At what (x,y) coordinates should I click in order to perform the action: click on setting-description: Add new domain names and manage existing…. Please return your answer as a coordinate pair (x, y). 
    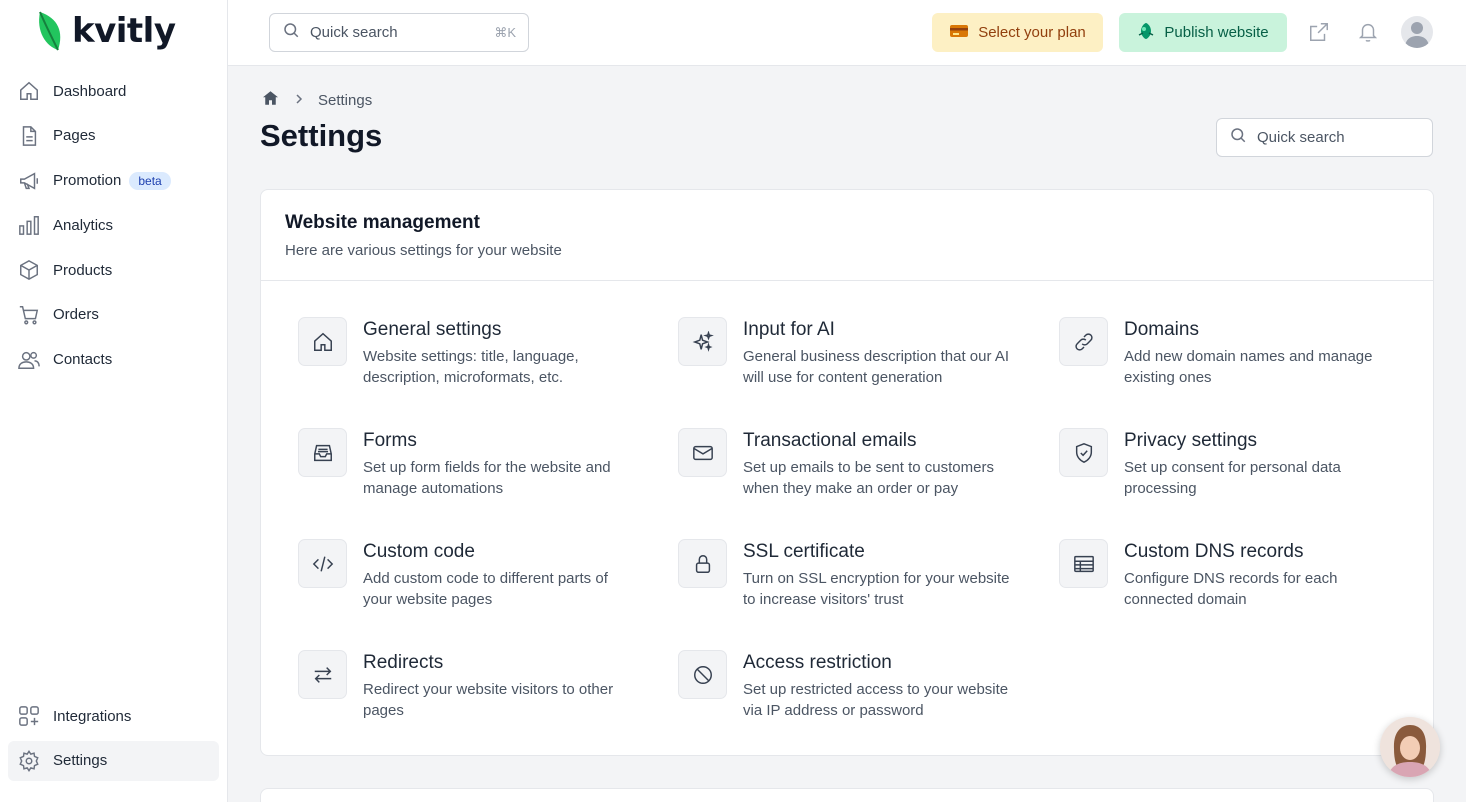
    Looking at the image, I should click on (1248, 367).